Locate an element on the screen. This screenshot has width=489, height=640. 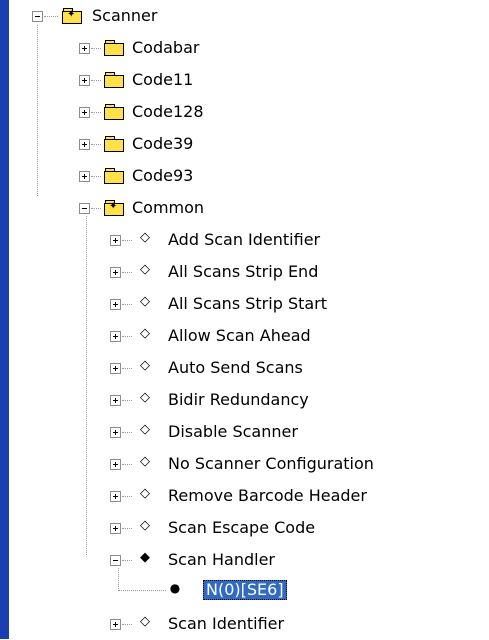
tree-node-label: Code128 is located at coordinates (168, 111).